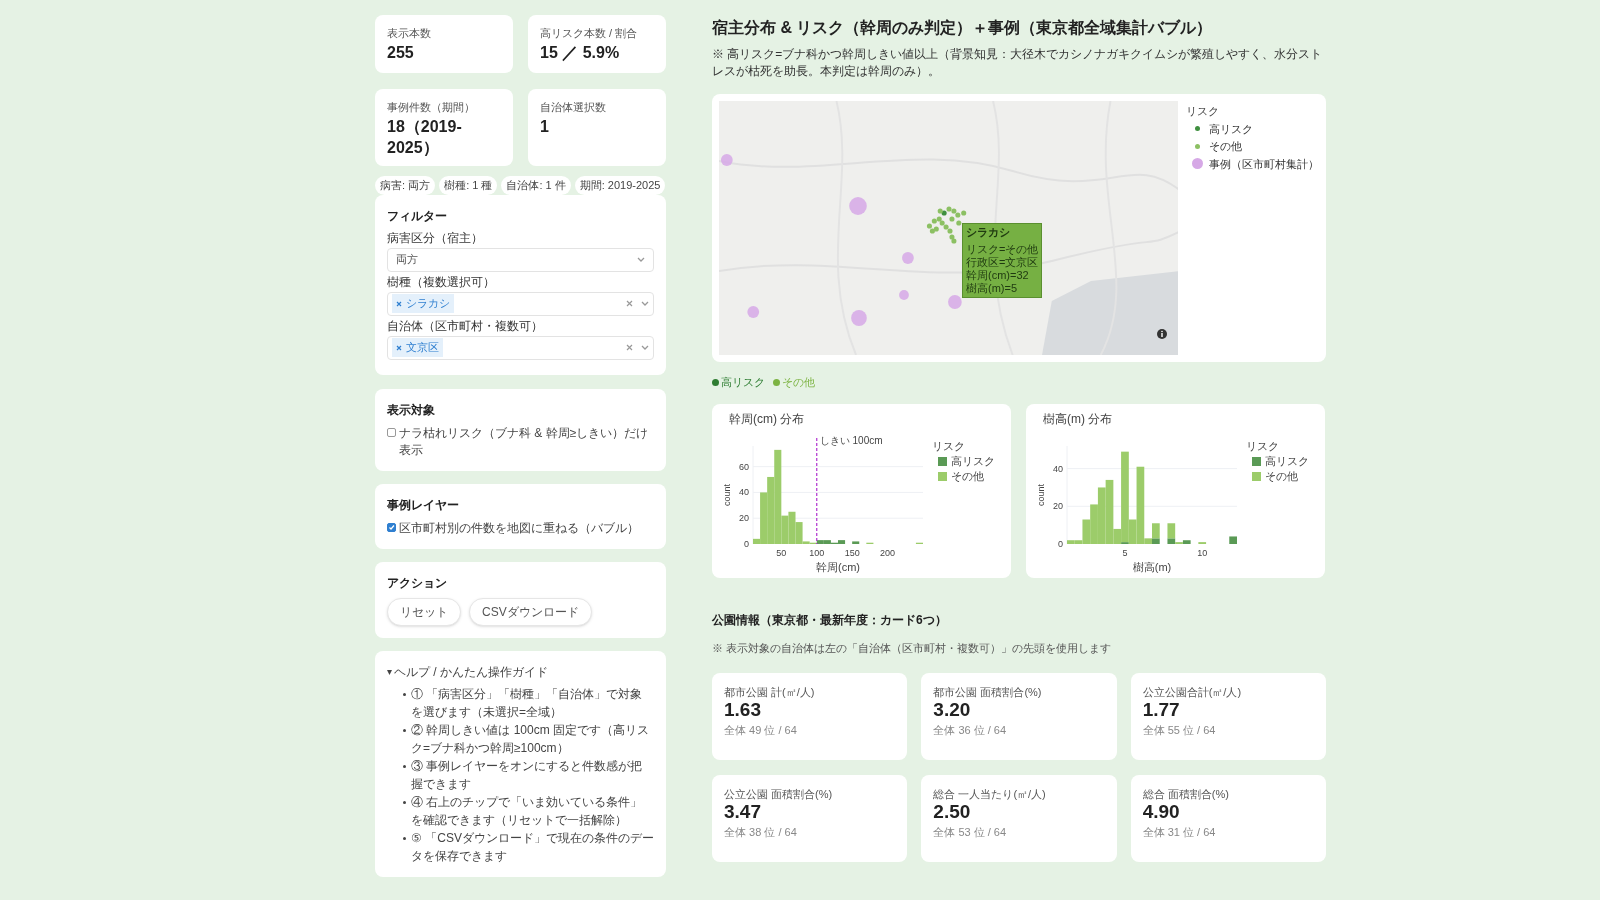 The image size is (1600, 900). Describe the element at coordinates (830, 620) in the screenshot. I see `section-title: 公園情報（東京都・最新年度：カード6つ）` at that location.